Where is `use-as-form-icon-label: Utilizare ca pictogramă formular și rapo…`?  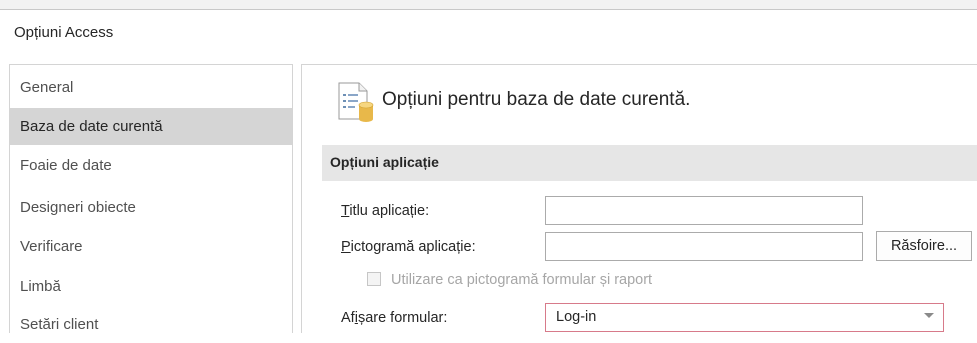 use-as-form-icon-label: Utilizare ca pictogramă formular și rapo… is located at coordinates (522, 280).